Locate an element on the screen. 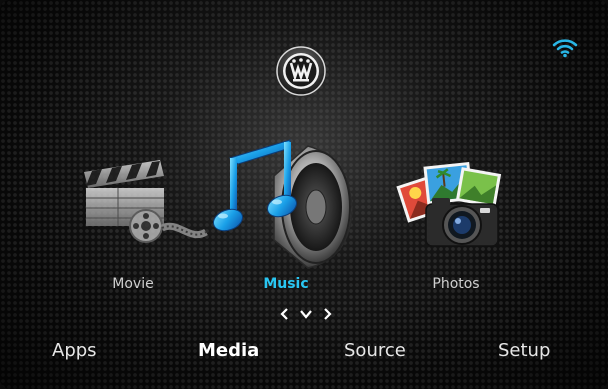  photos-camera-icon is located at coordinates (449, 204).